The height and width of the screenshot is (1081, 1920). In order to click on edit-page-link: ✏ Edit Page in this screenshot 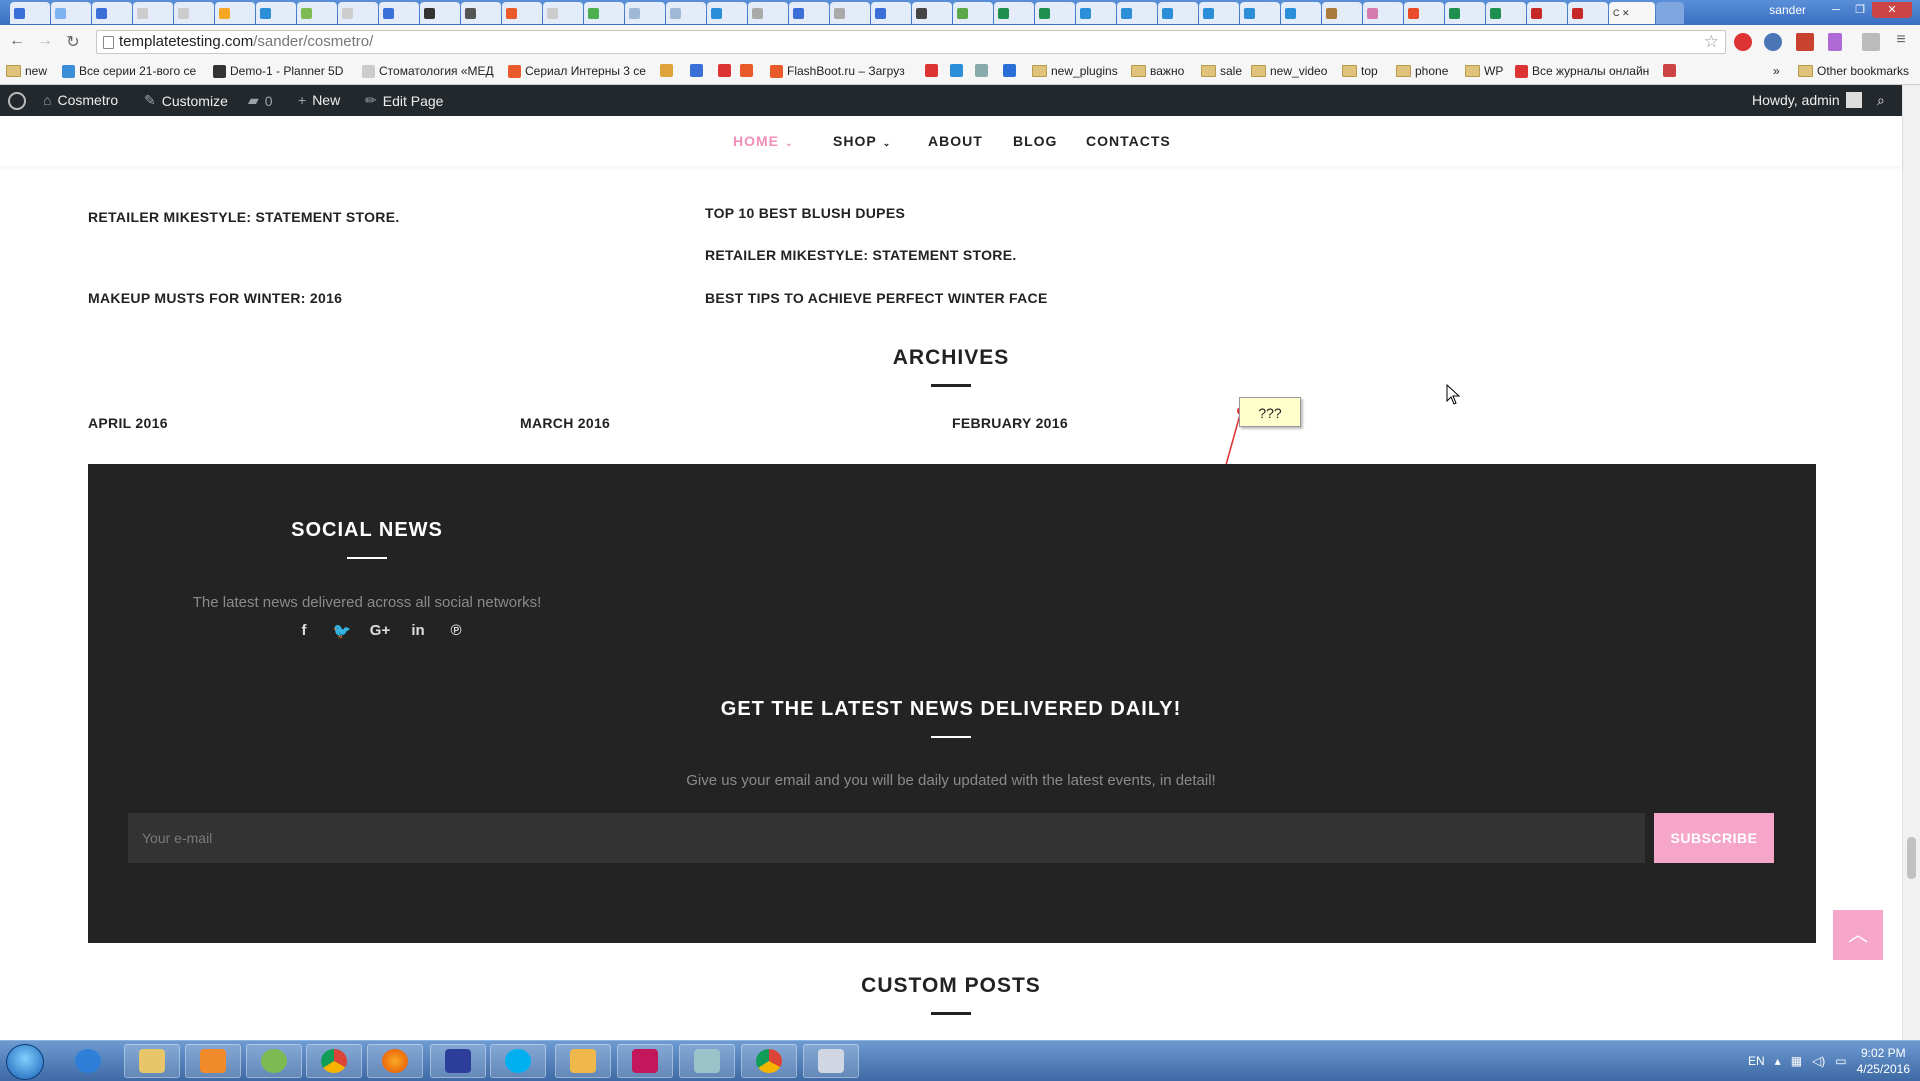, I will do `click(404, 100)`.